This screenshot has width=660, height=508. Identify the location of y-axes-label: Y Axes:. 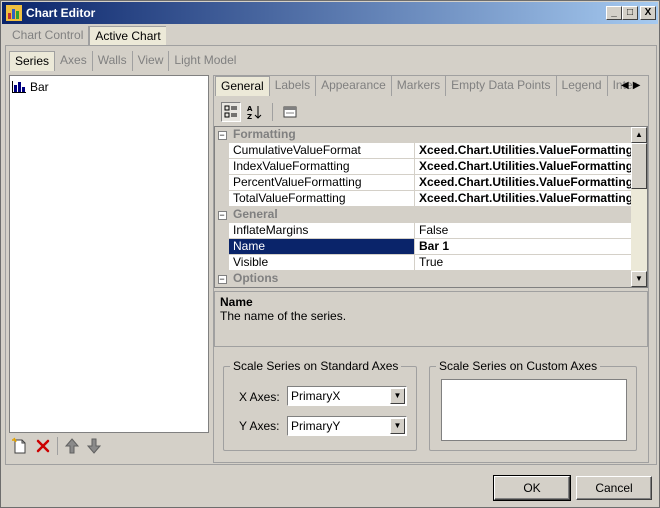
(259, 426).